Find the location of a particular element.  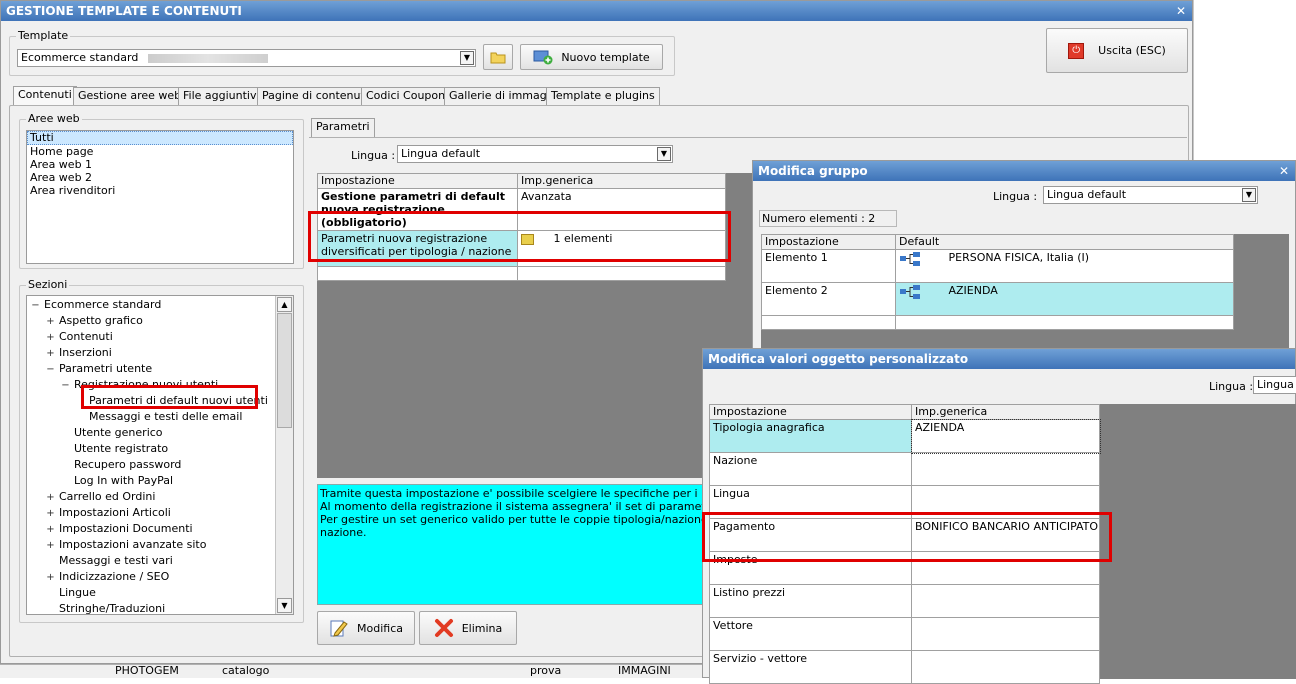

gruppo-row-name: Elemento 2 is located at coordinates (828, 299).